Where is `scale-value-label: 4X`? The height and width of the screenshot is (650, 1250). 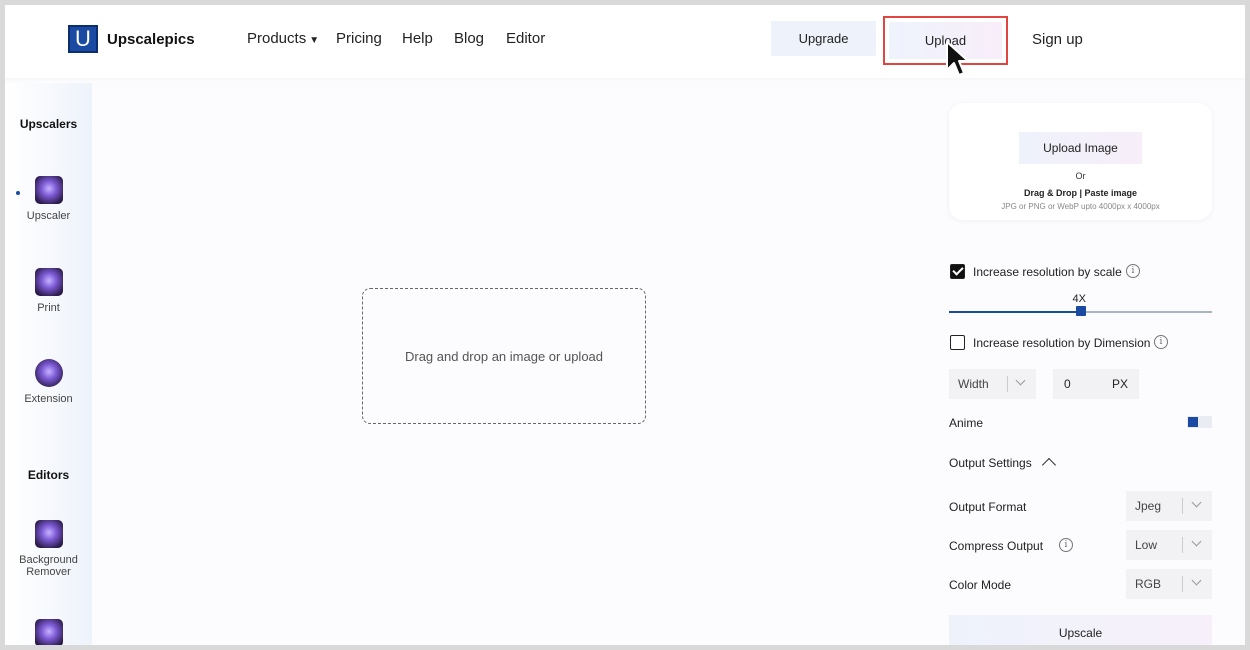
scale-value-label: 4X is located at coordinates (1079, 299).